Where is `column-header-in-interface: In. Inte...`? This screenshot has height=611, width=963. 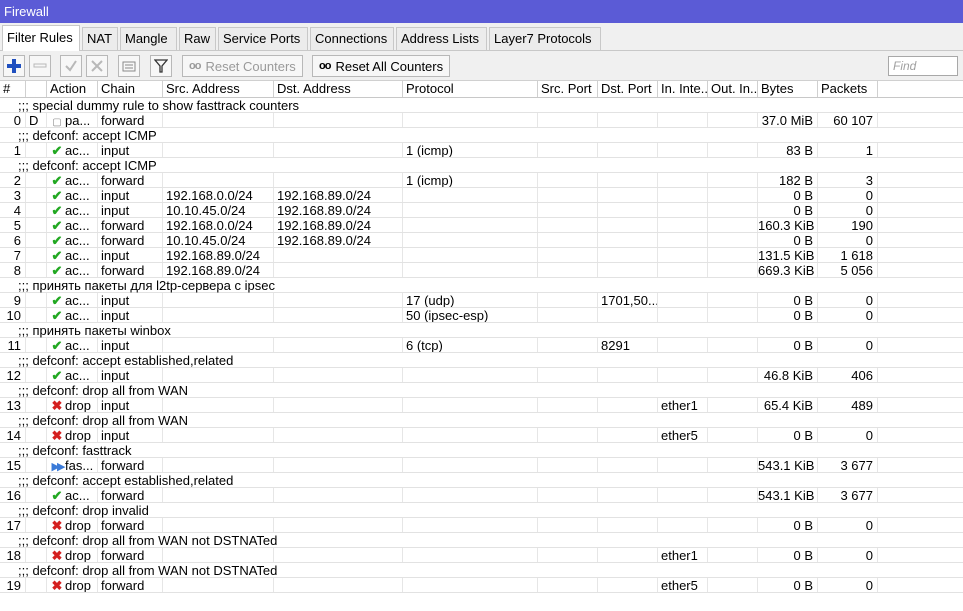
column-header-in-interface: In. Inte... is located at coordinates (683, 89).